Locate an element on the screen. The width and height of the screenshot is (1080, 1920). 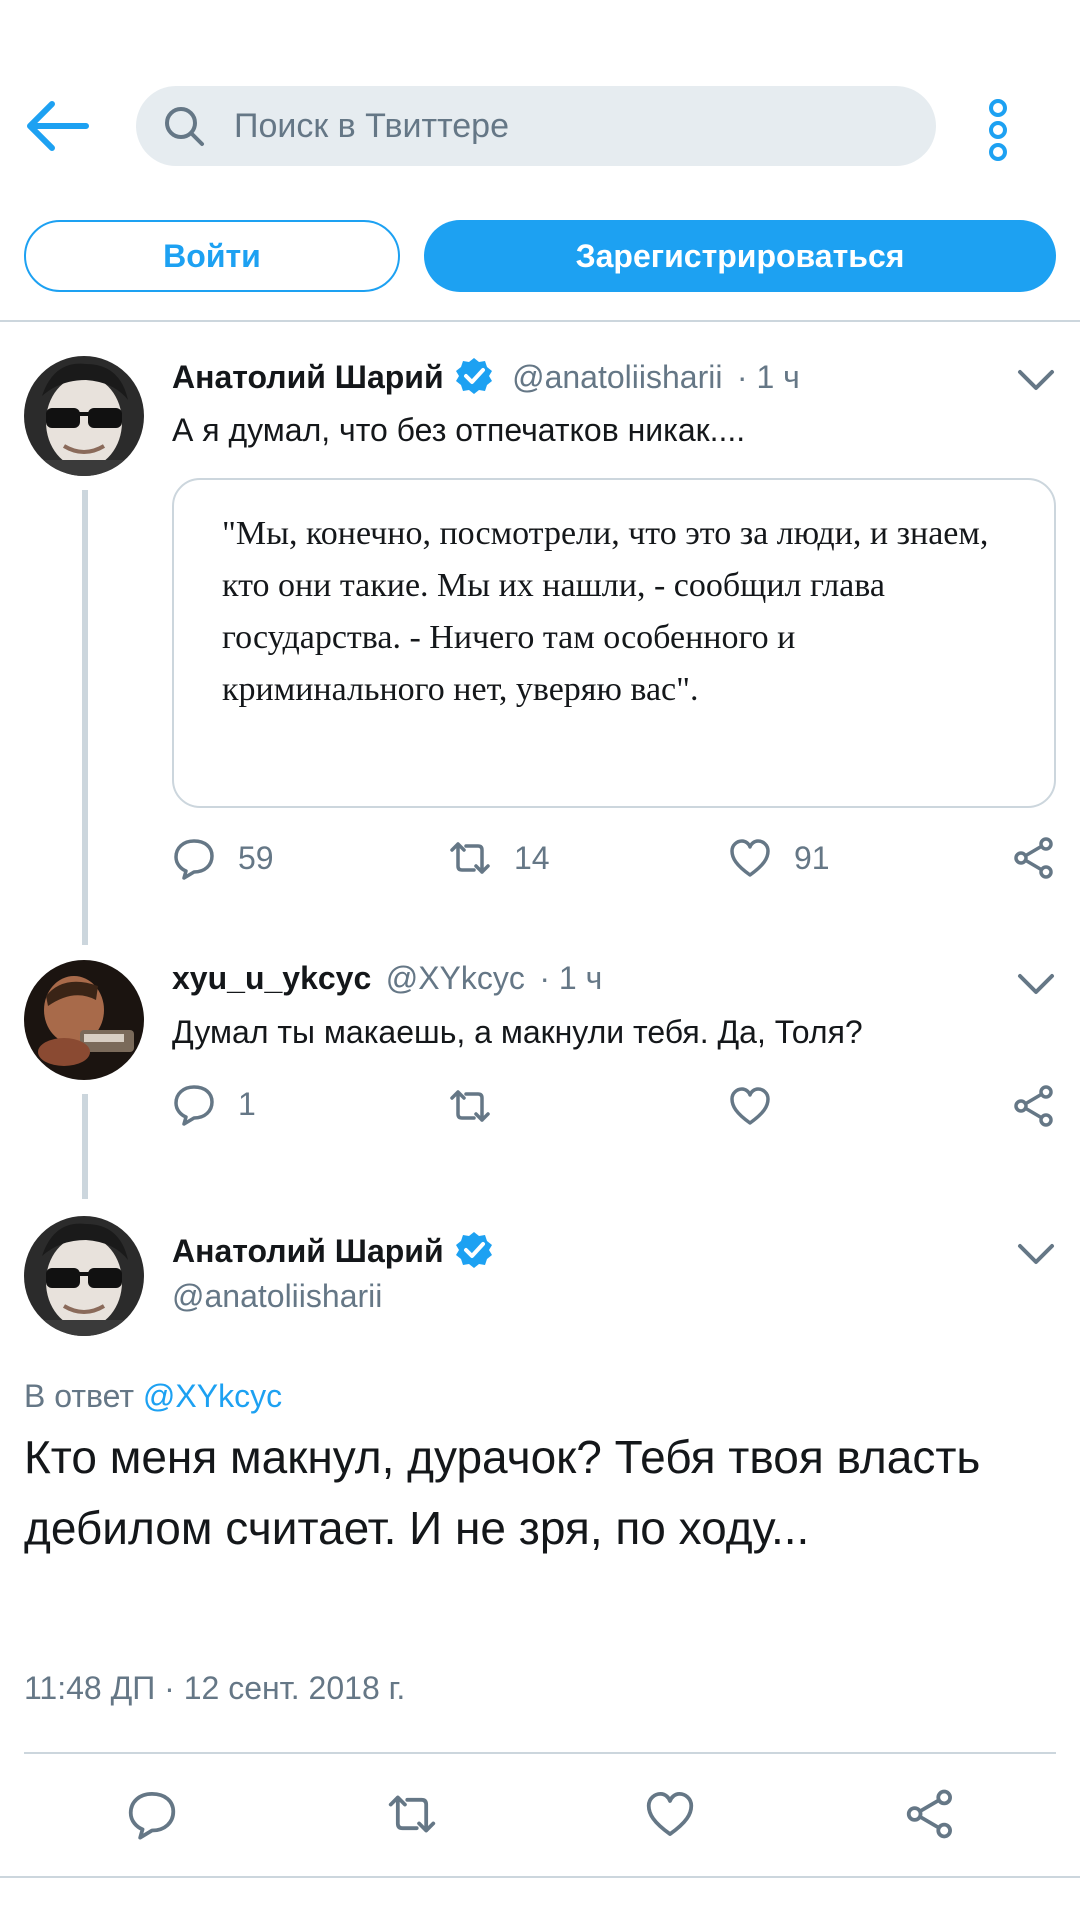
bottom-divider is located at coordinates (540, 1877).